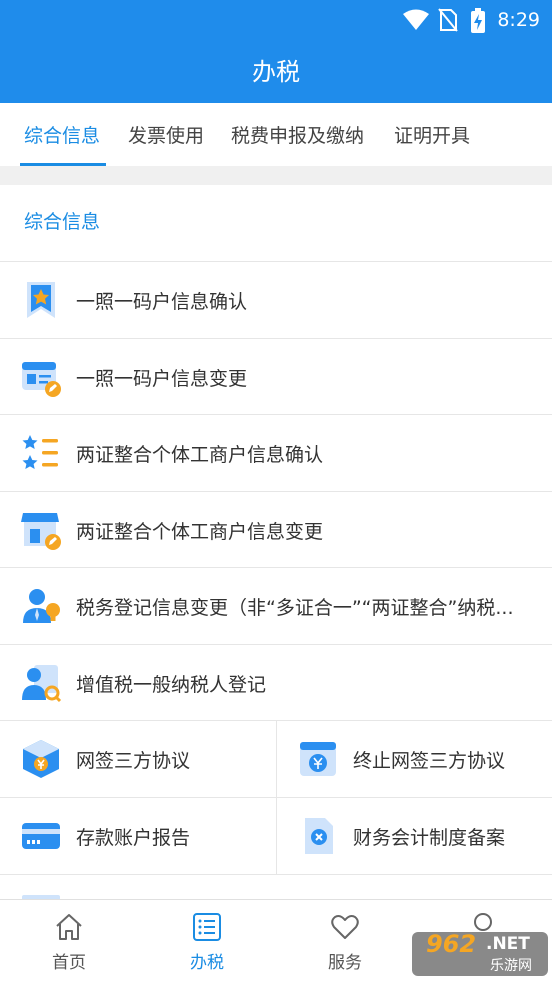  I want to click on grid-item-label: 存款账户报告, so click(133, 838).